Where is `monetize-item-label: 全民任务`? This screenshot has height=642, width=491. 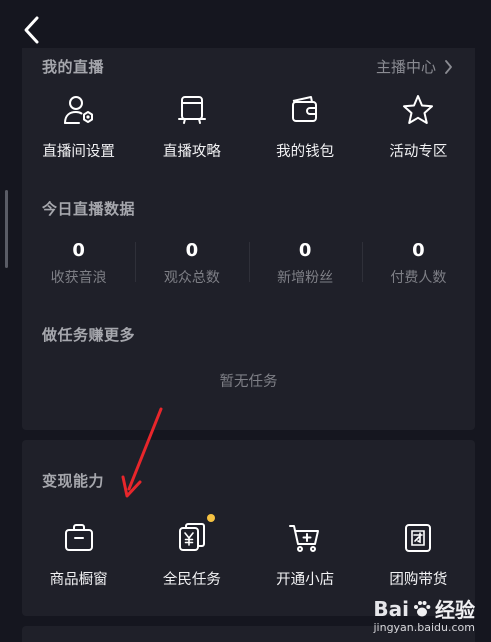
monetize-item-label: 全民任务 is located at coordinates (191, 580).